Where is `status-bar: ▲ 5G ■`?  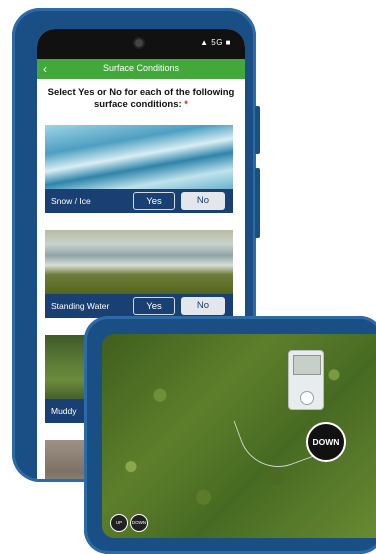 status-bar: ▲ 5G ■ is located at coordinates (141, 44).